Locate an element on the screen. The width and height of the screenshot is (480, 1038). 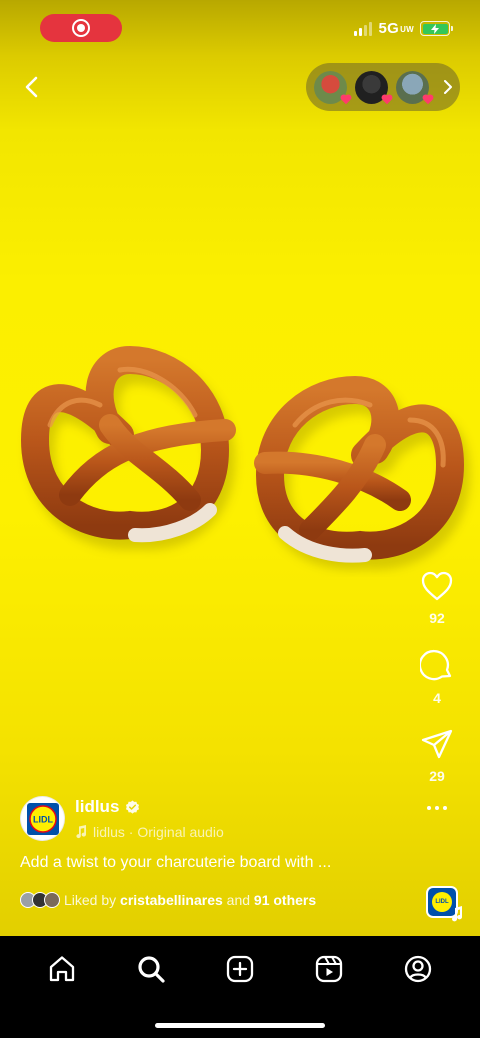
network-type: 5GUW is located at coordinates (396, 28).